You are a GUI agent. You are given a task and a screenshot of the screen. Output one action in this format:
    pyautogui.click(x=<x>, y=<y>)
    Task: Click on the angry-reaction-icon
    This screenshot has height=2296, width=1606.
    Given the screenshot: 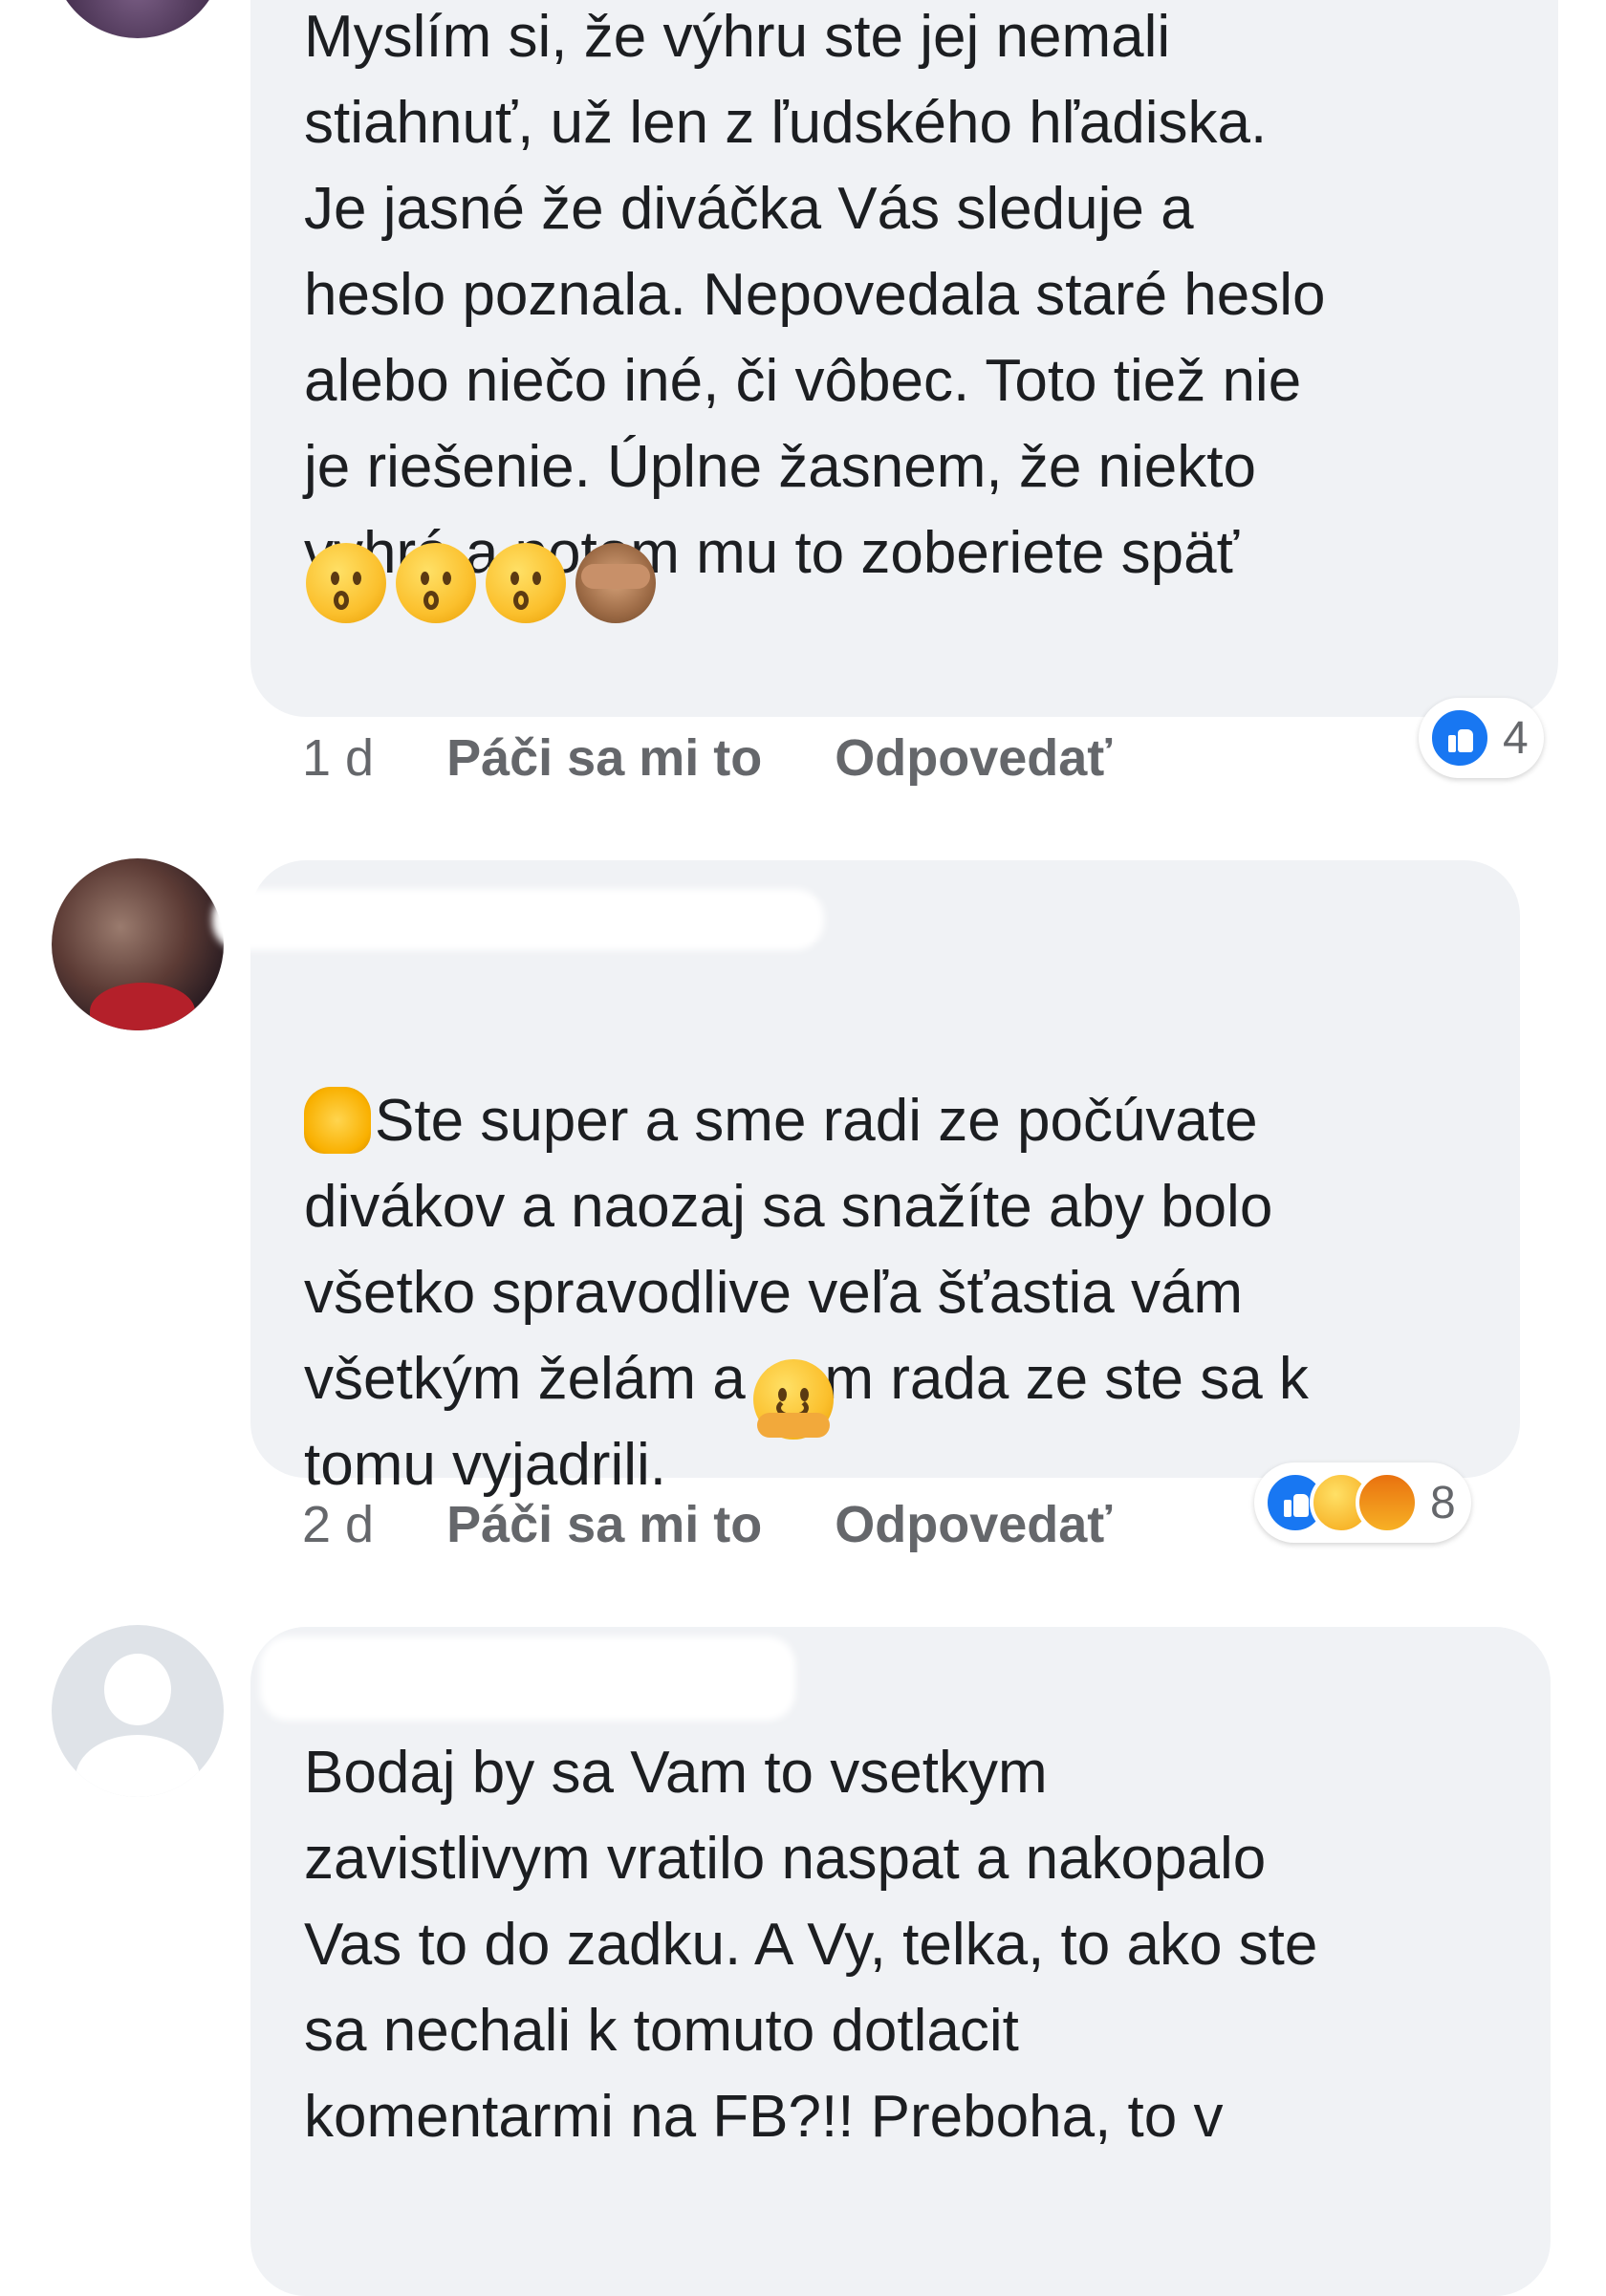 What is the action you would take?
    pyautogui.click(x=1387, y=1502)
    